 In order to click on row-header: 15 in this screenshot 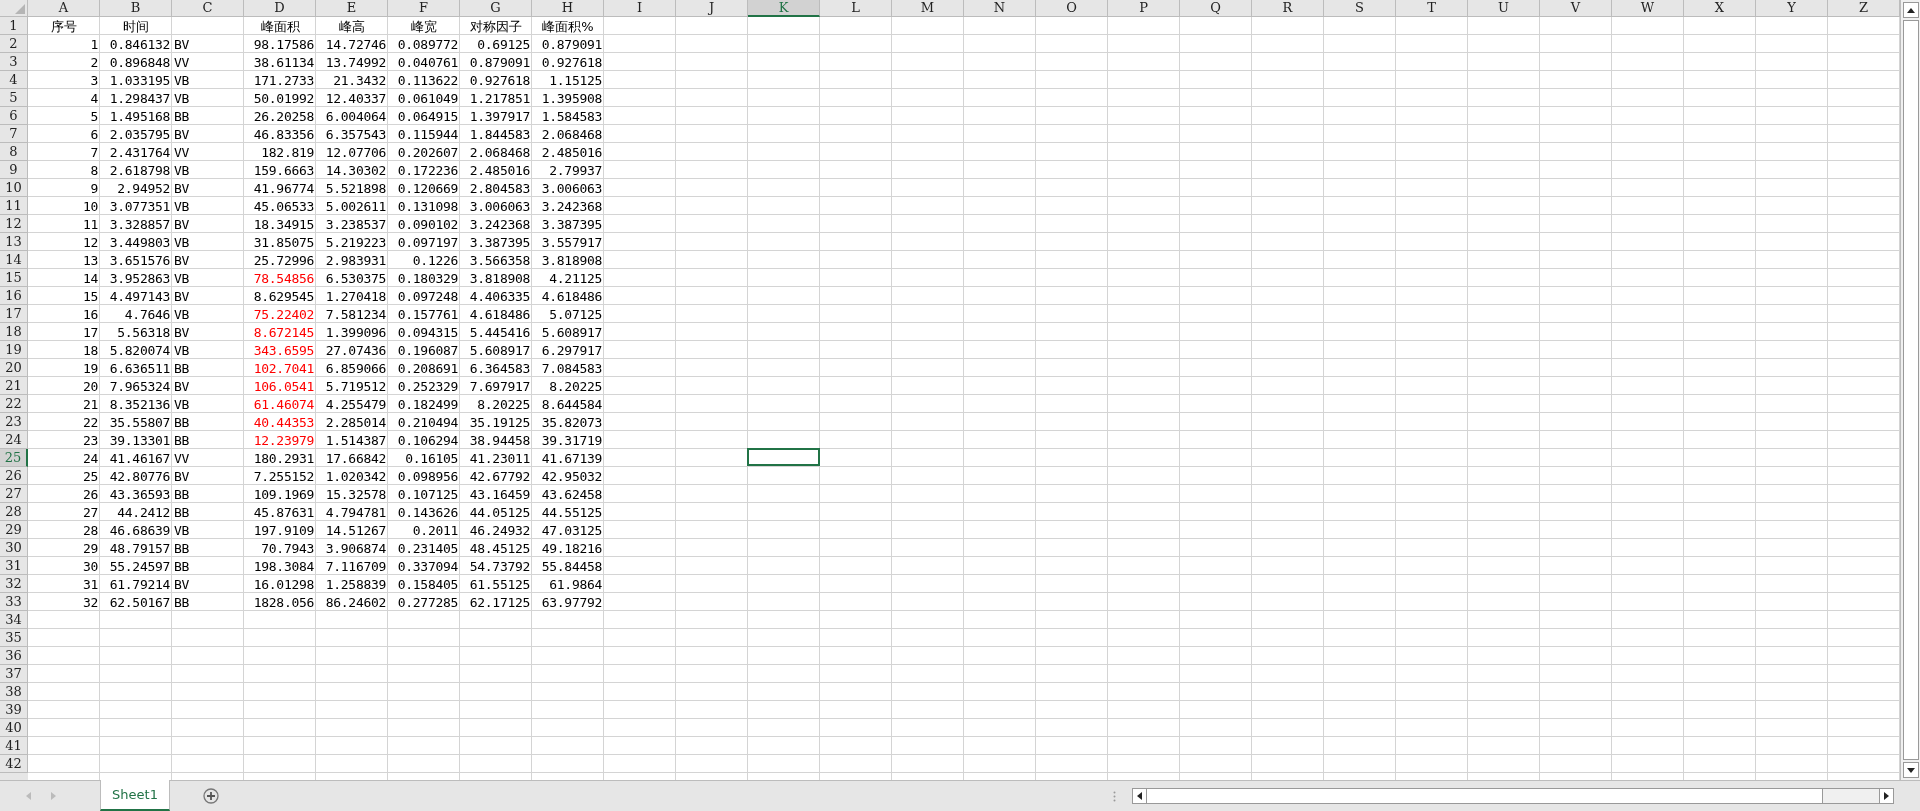, I will do `click(14, 278)`.